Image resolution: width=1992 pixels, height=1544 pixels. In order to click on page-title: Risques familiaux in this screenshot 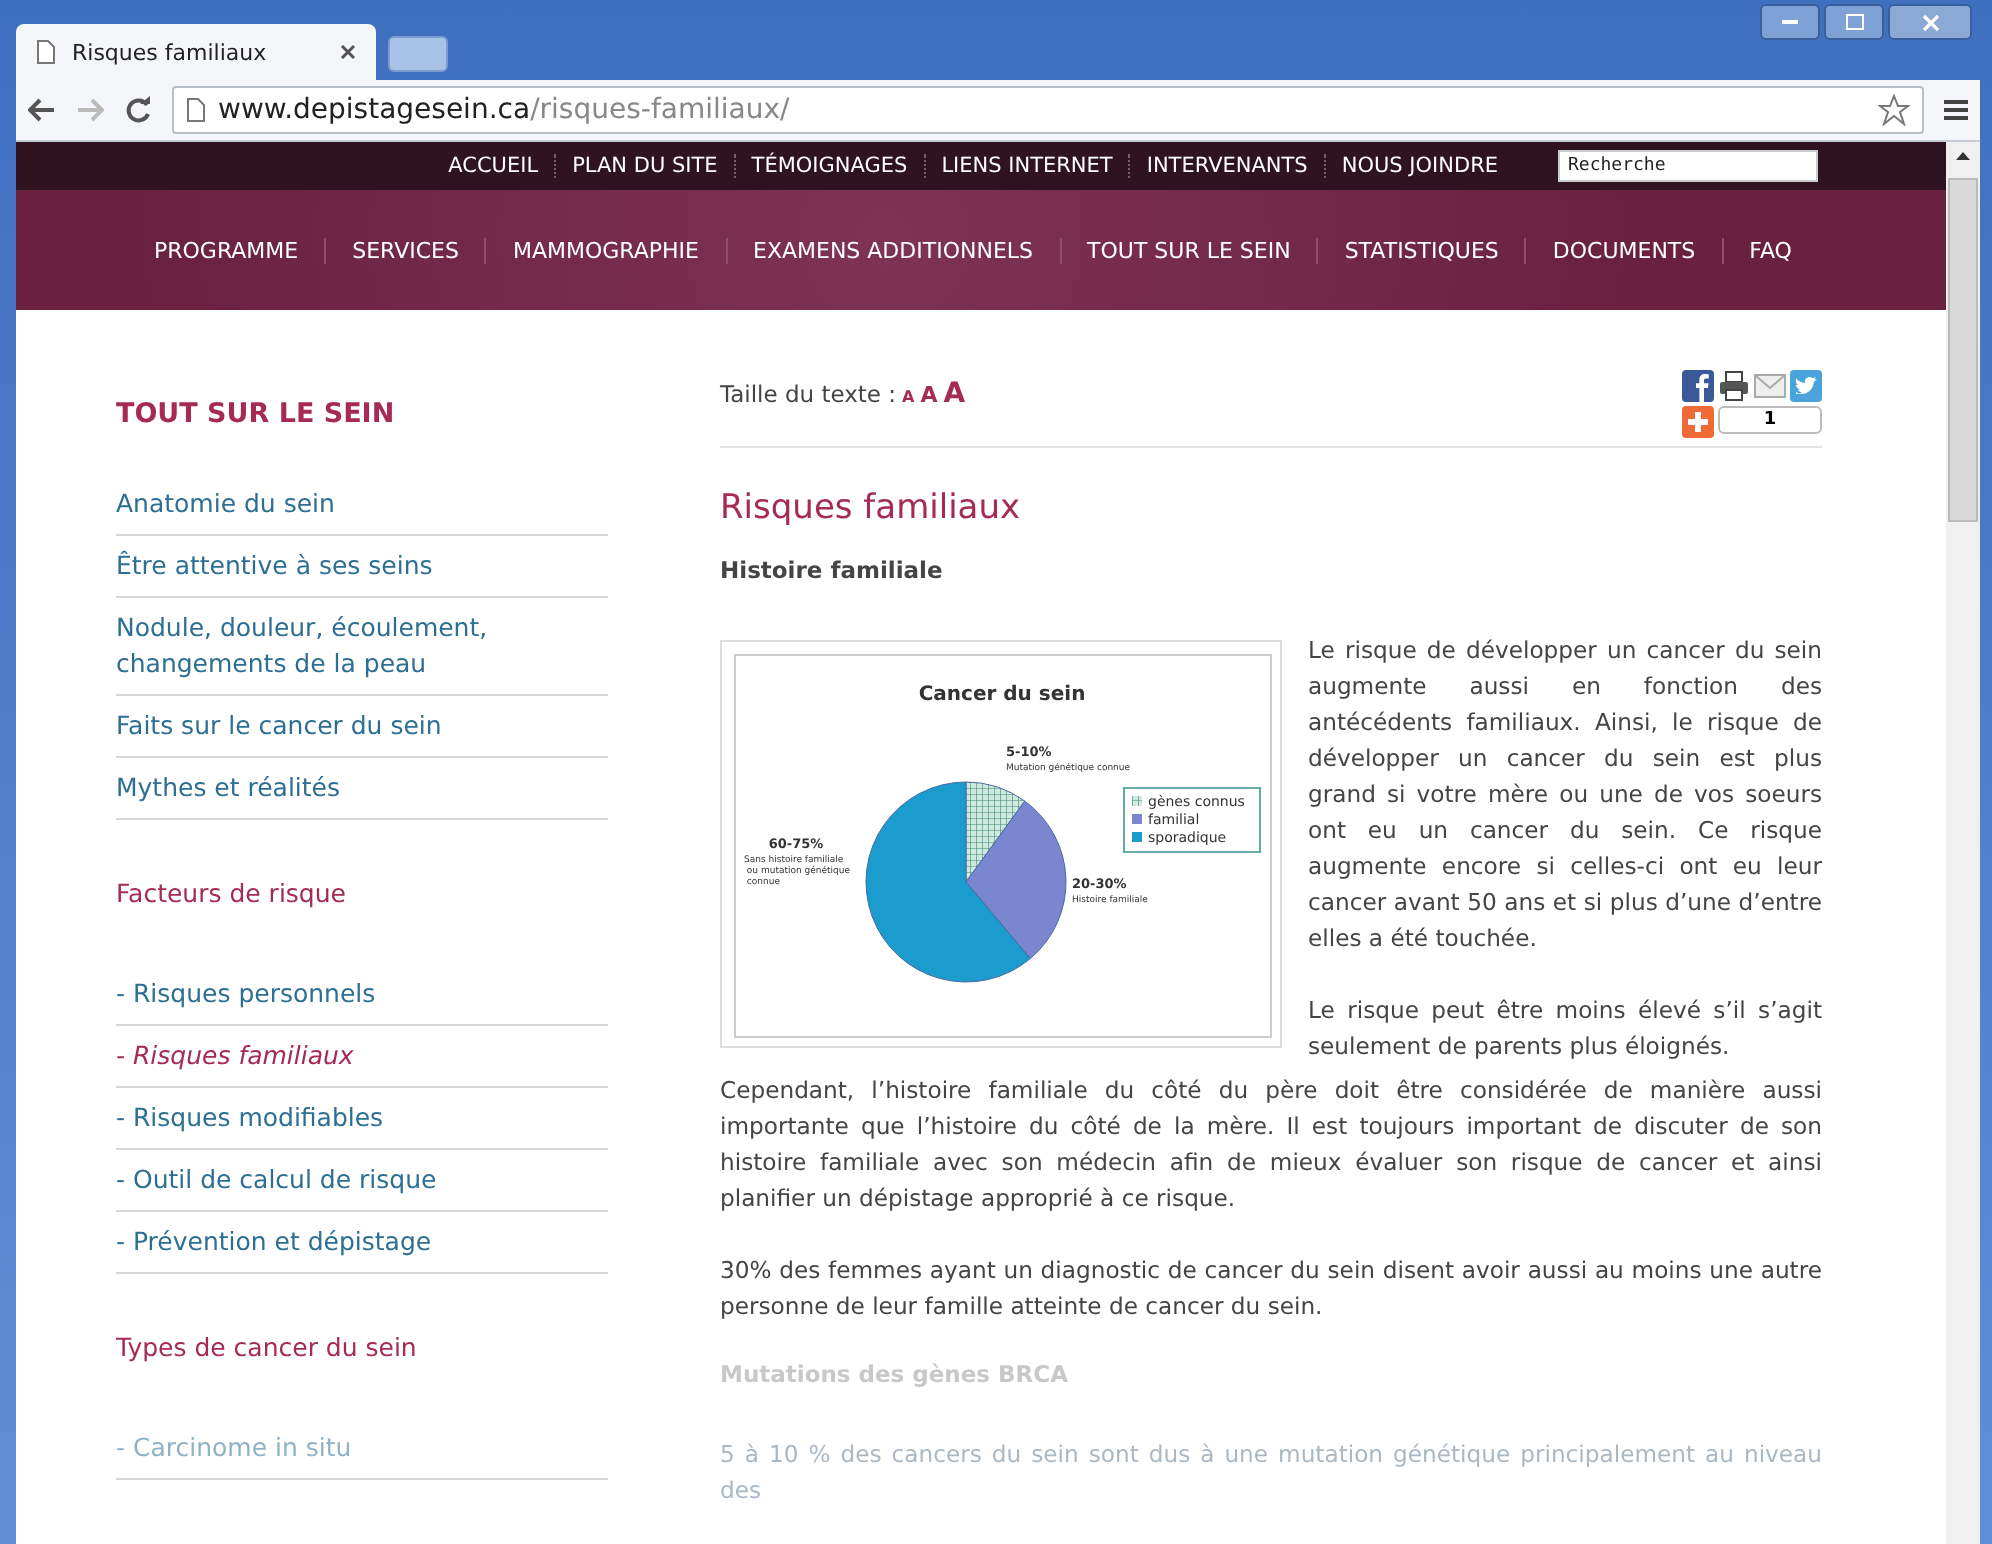, I will do `click(871, 508)`.